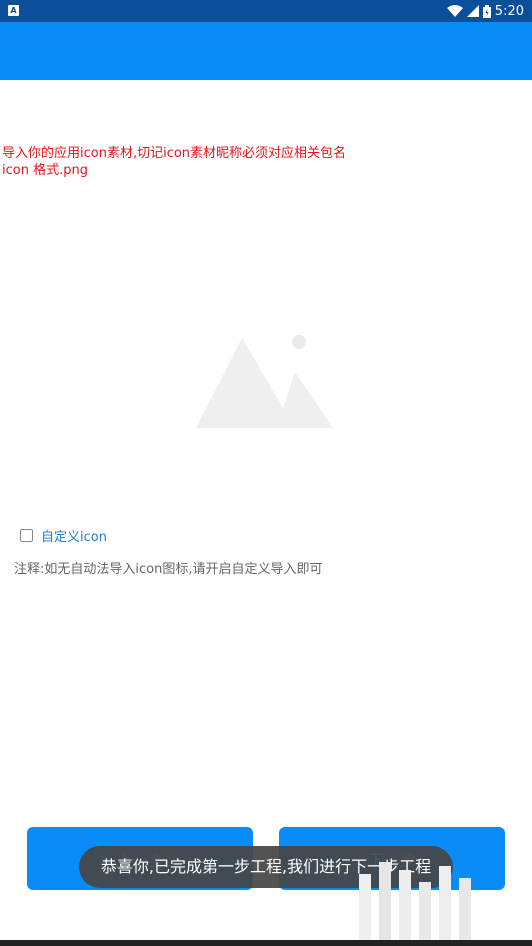 The width and height of the screenshot is (532, 946). What do you see at coordinates (266, 867) in the screenshot?
I see `toast-message: 恭喜你,已完成第一步工程,我们进行下一步工程` at bounding box center [266, 867].